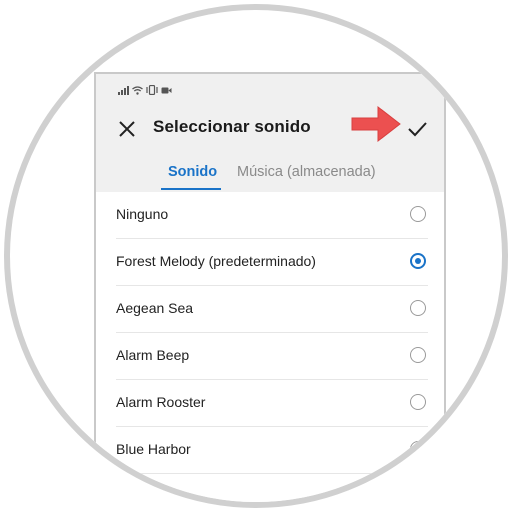 This screenshot has height=520, width=520. Describe the element at coordinates (137, 90) in the screenshot. I see `wifi-icon` at that location.